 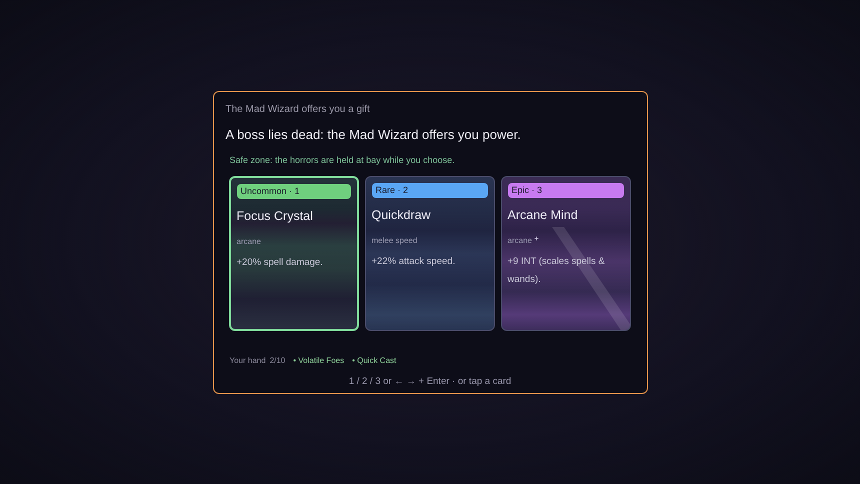 I want to click on card-title: Quickdraw, so click(x=402, y=215).